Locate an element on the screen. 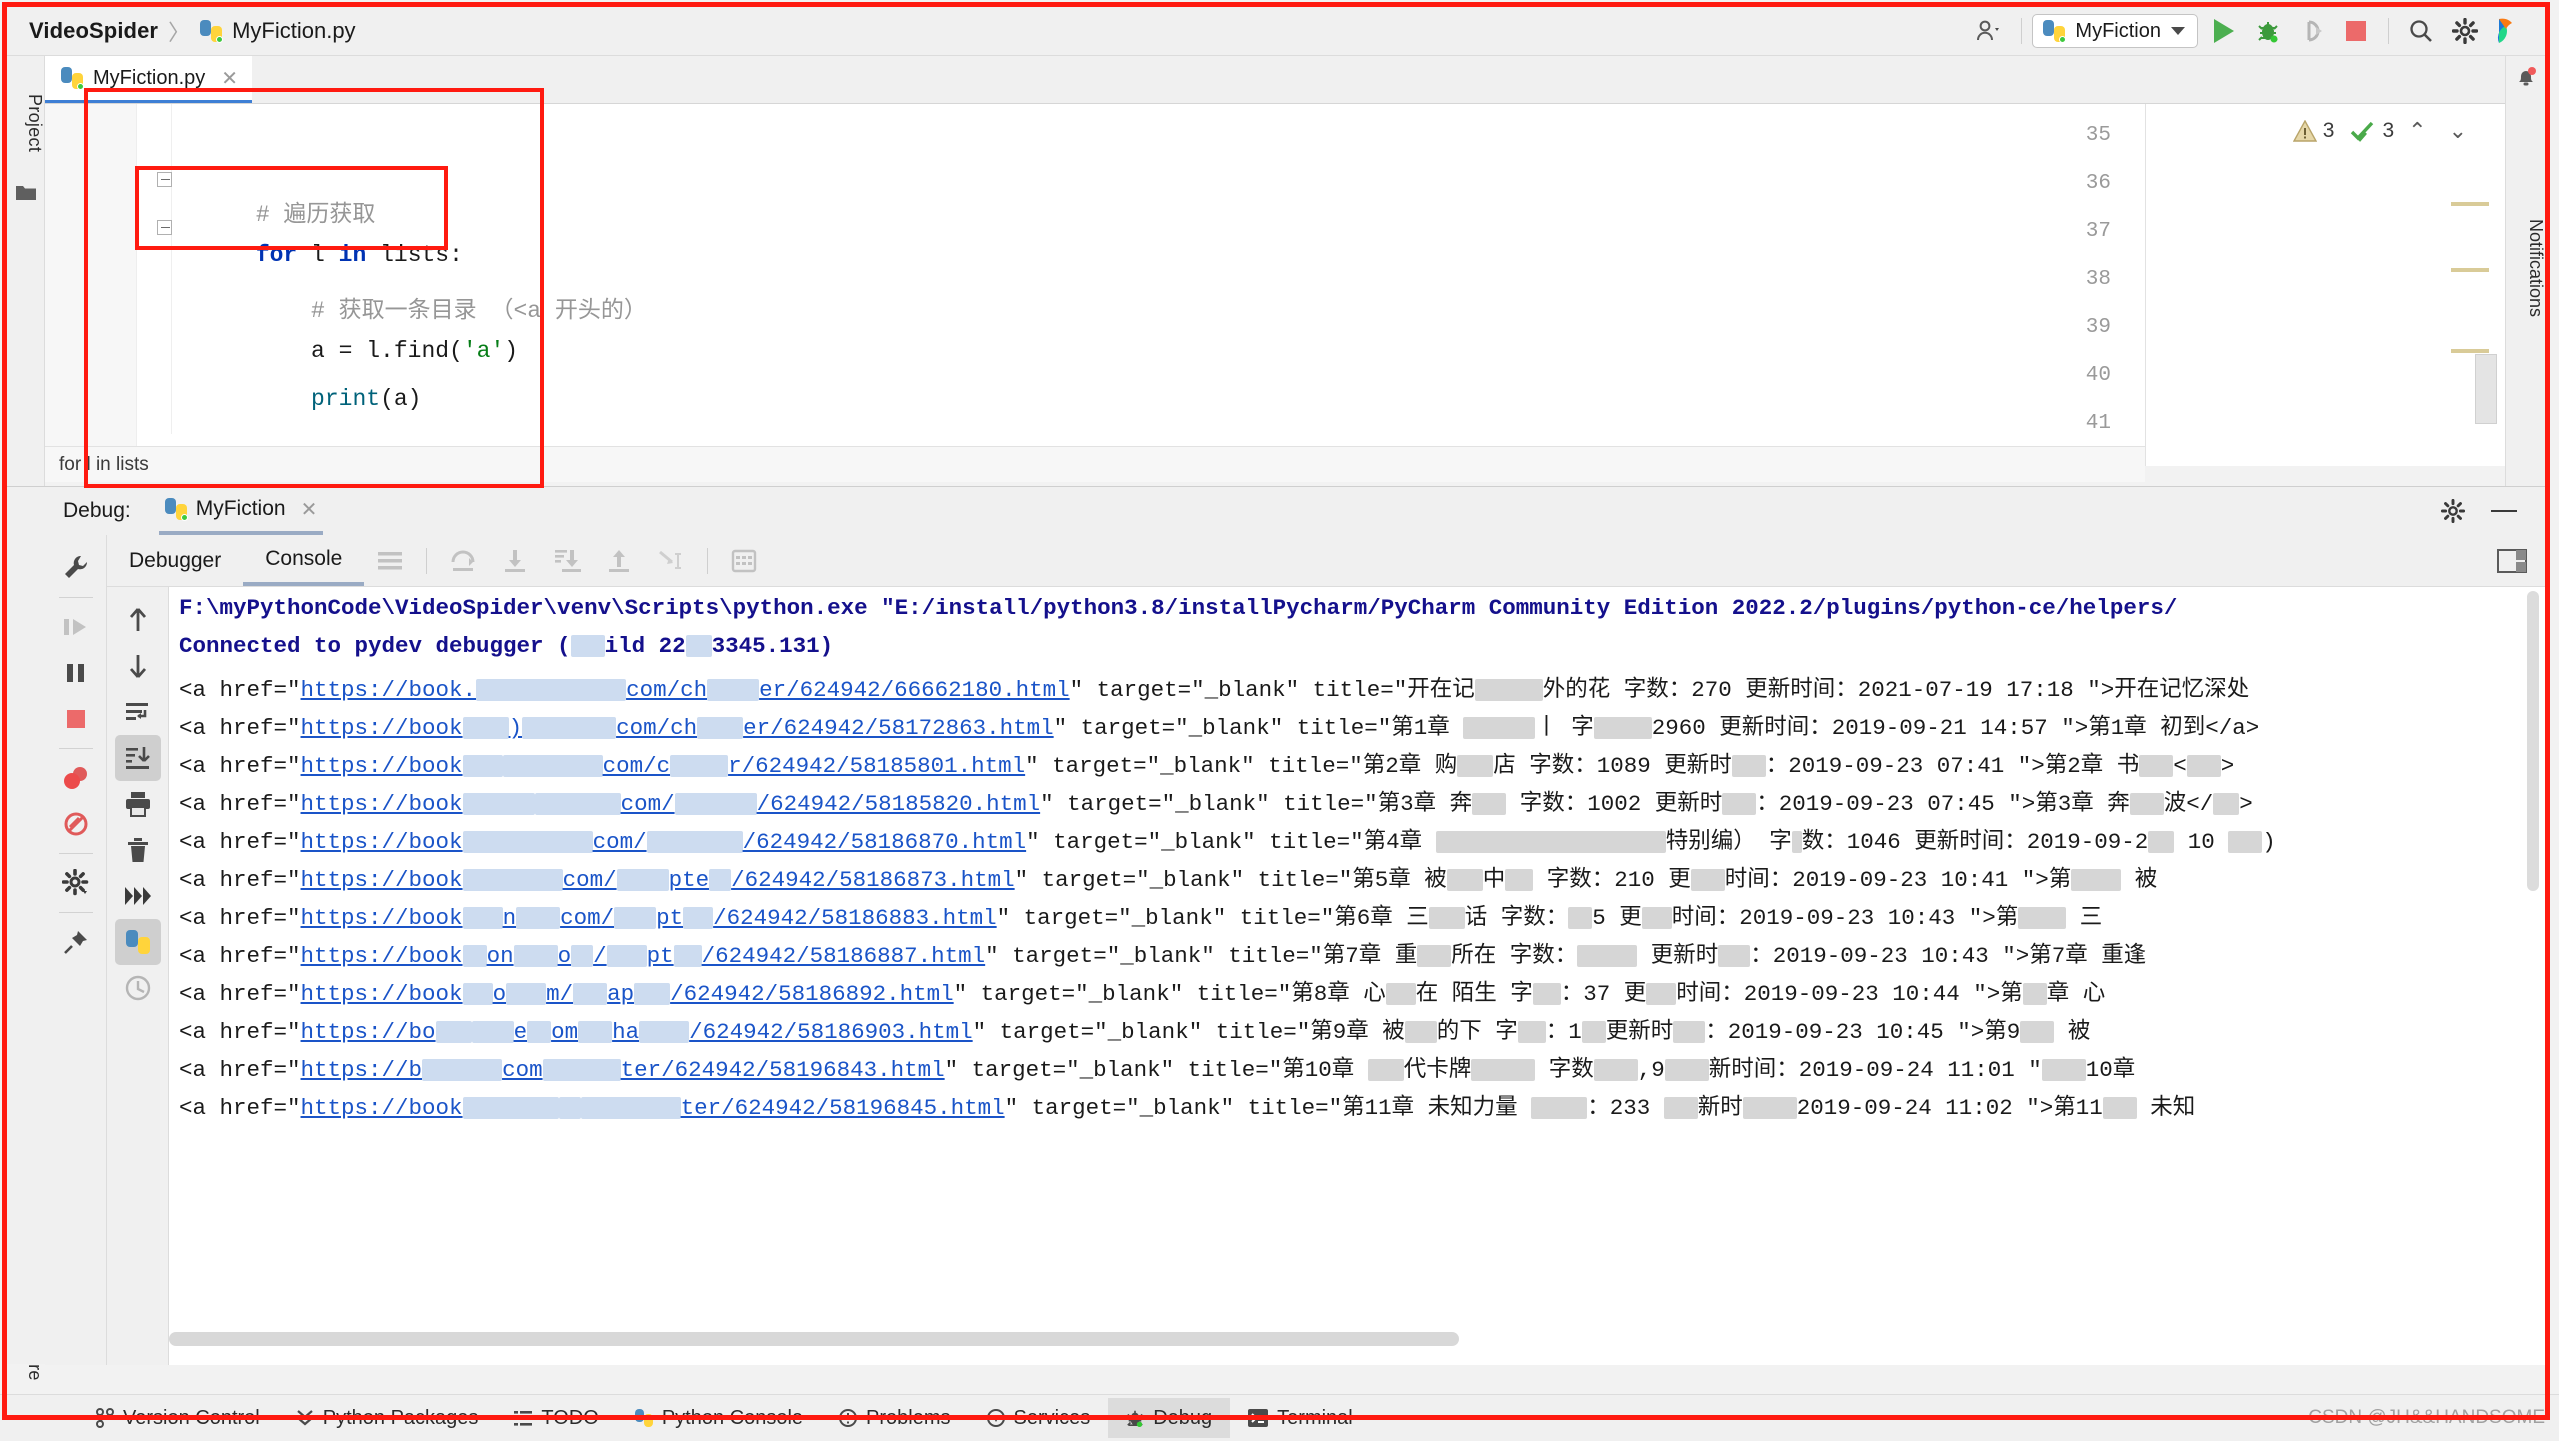 The height and width of the screenshot is (1441, 2559). view-breakpoints-icon is located at coordinates (76, 778).